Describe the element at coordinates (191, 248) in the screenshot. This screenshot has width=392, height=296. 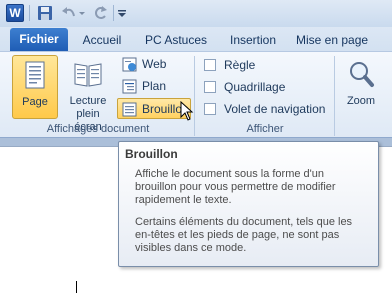
I see `tooltip-line: visibles dans ce mode.` at that location.